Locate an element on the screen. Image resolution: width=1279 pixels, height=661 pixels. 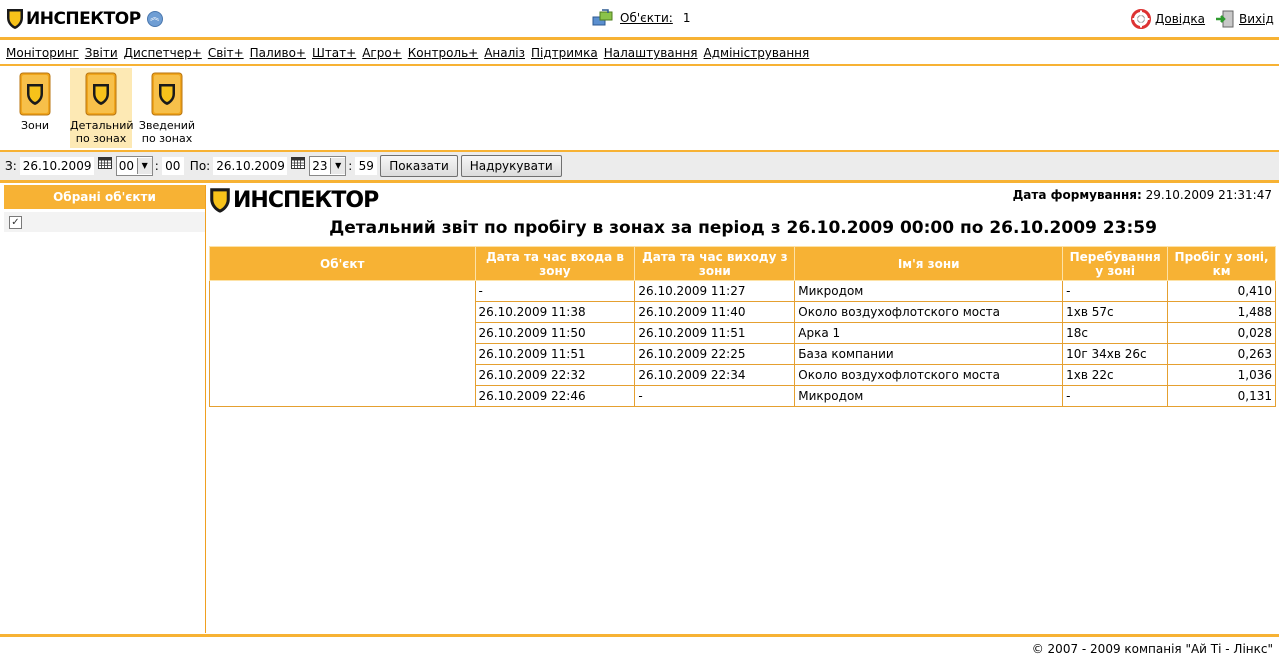
menu-support: Підтримка is located at coordinates (564, 53).